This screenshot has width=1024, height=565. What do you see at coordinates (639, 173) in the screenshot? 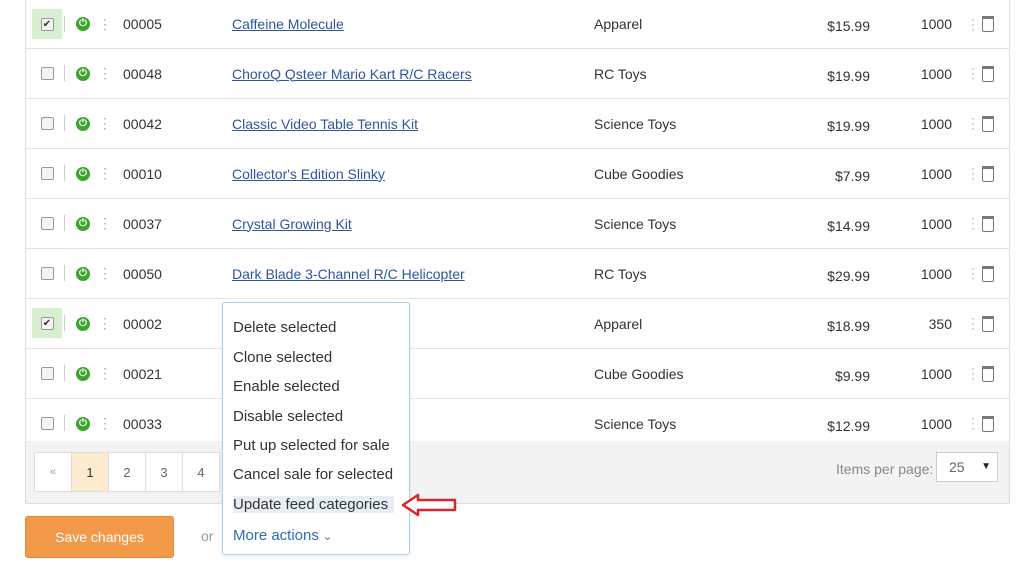
I see `product-category: Cube Goodies` at bounding box center [639, 173].